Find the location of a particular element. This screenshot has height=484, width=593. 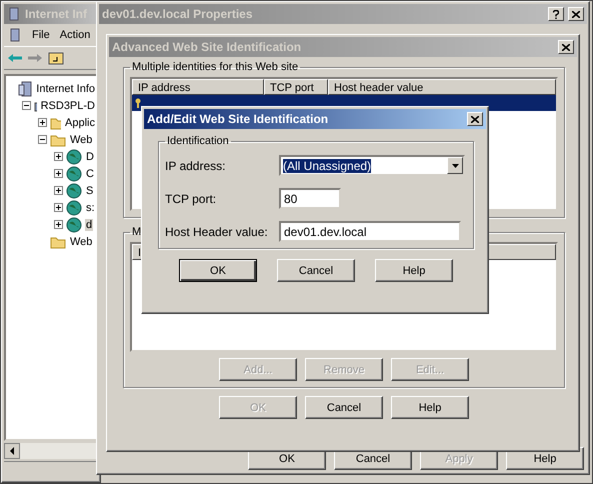

window-title: Add/Edit Web Site Identification is located at coordinates (238, 119).